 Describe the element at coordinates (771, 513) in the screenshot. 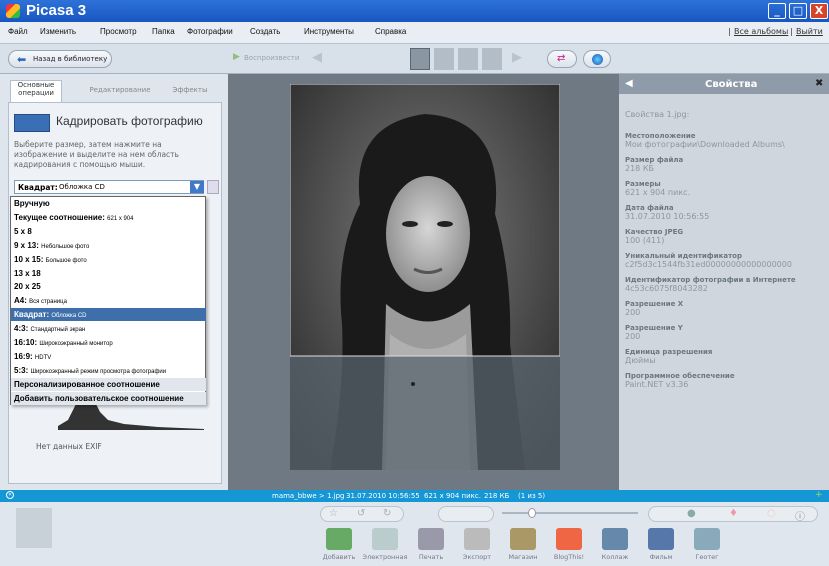

I see `tag-icon: ○` at that location.